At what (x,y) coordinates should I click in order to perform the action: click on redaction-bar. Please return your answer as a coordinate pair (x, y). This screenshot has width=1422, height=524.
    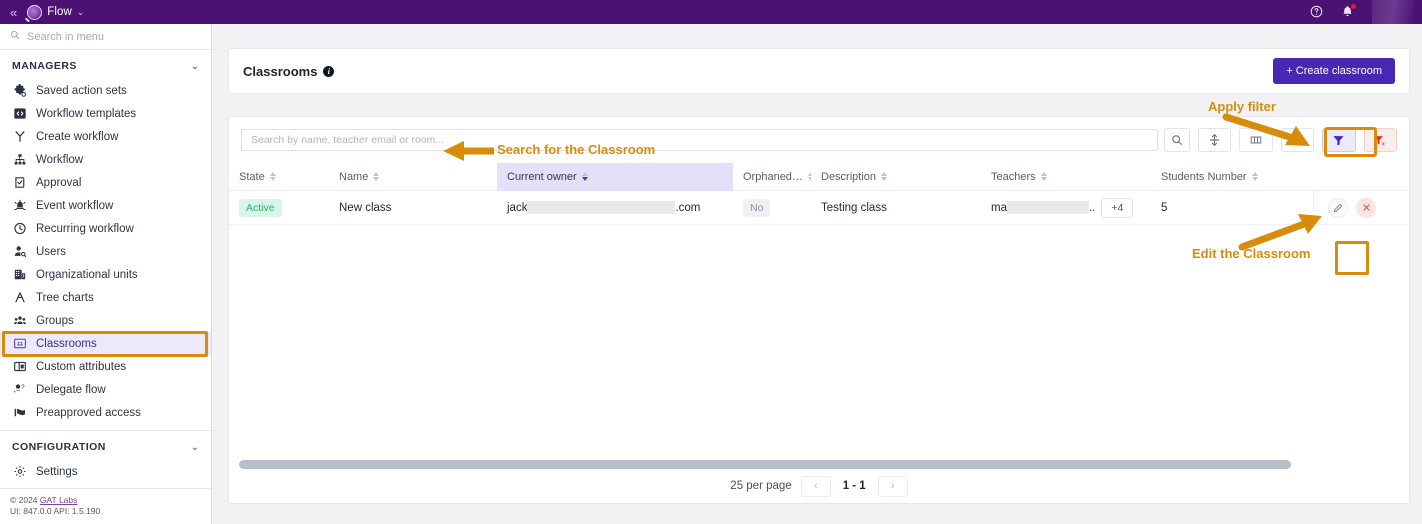
    Looking at the image, I should click on (1047, 207).